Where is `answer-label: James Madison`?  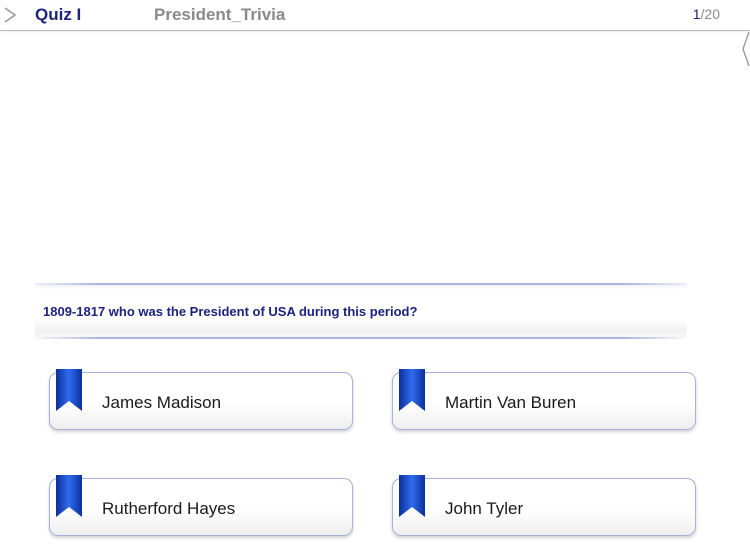
answer-label: James Madison is located at coordinates (162, 402).